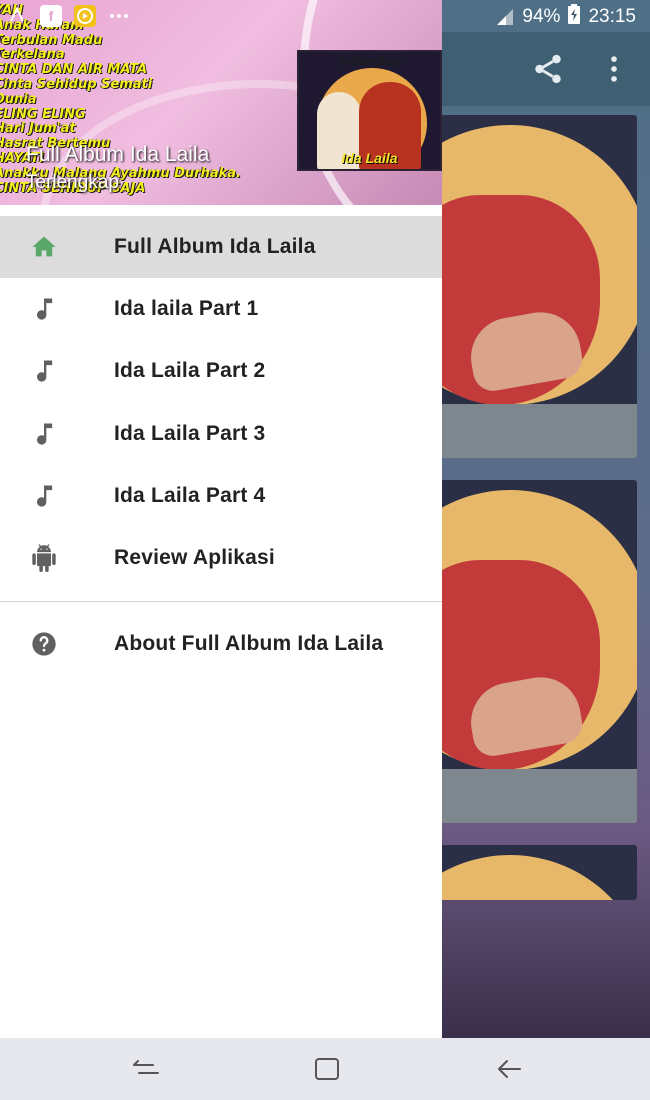 The height and width of the screenshot is (1100, 650). Describe the element at coordinates (190, 433) in the screenshot. I see `menu-item-label: Ida Laila Part 3` at that location.